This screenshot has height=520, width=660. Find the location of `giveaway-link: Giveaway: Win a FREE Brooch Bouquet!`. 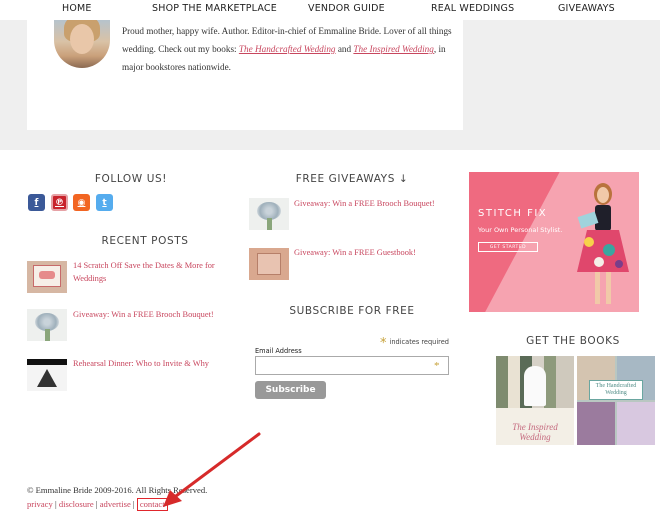

giveaway-link: Giveaway: Win a FREE Brooch Bouquet! is located at coordinates (374, 203).